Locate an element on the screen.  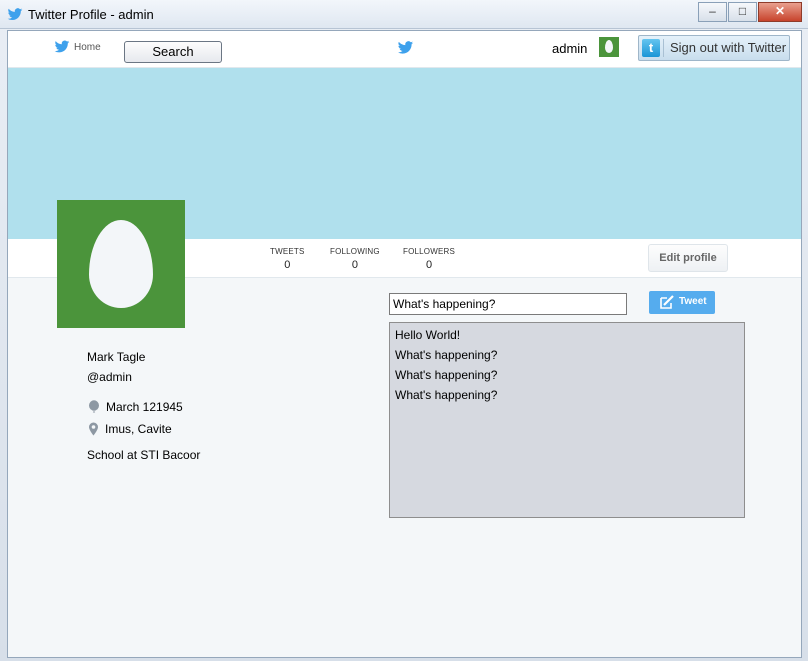
compose-icon is located at coordinates (667, 302).